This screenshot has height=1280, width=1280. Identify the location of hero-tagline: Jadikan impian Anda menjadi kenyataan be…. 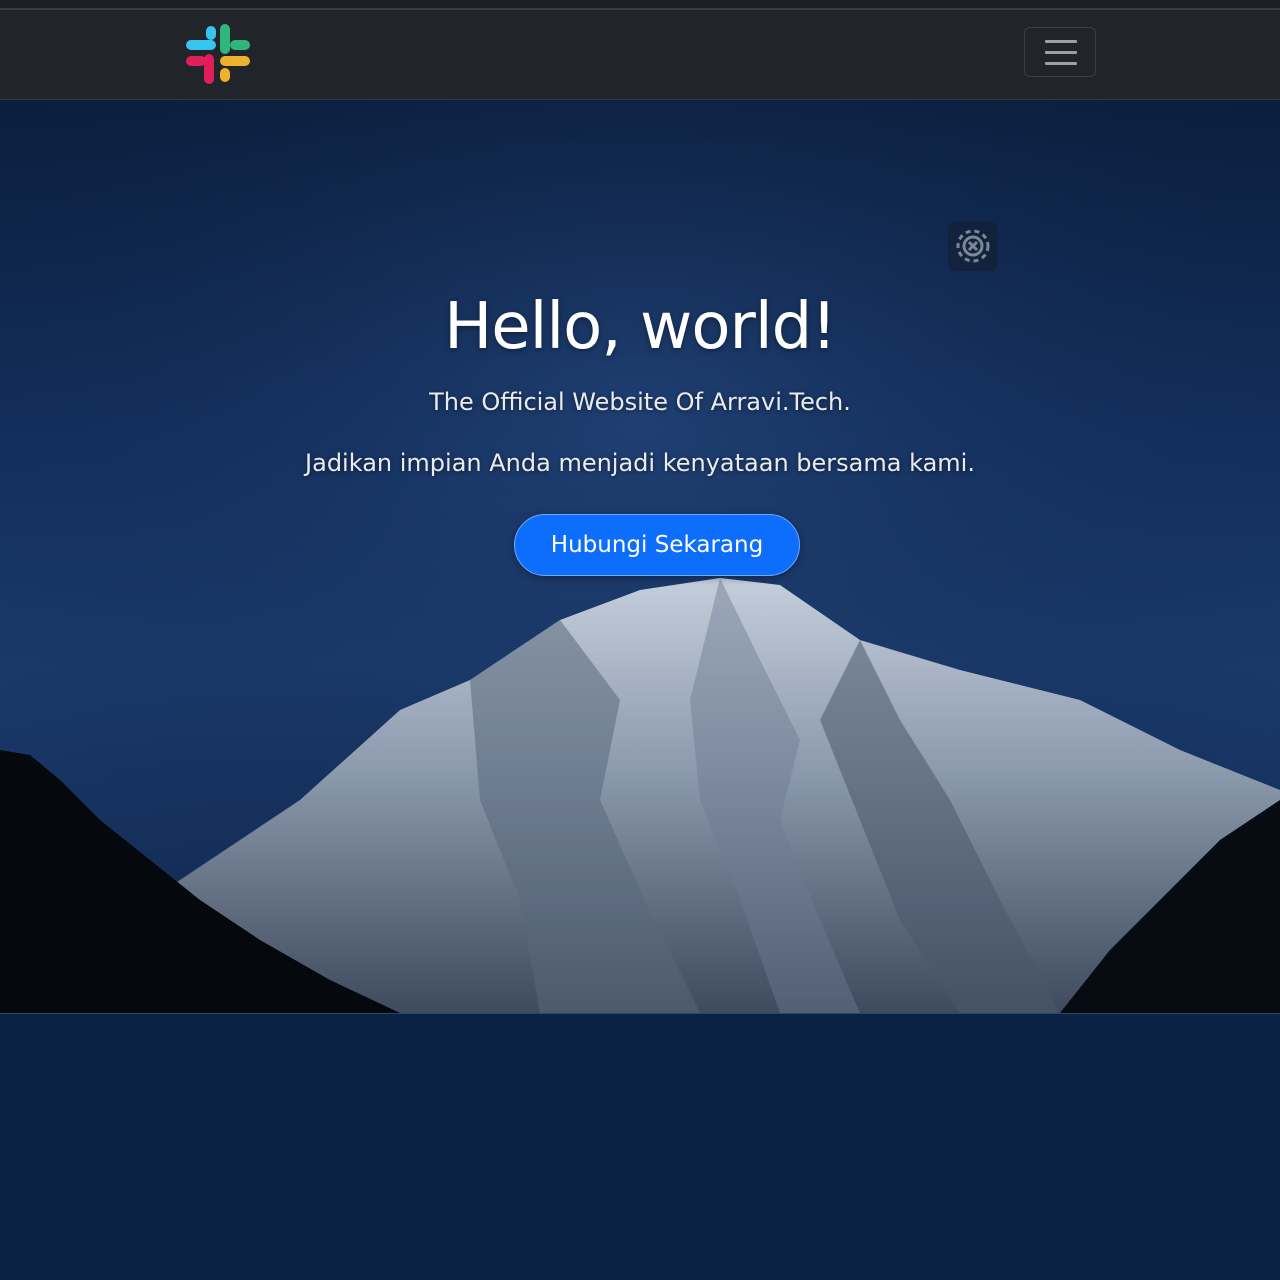
(640, 463).